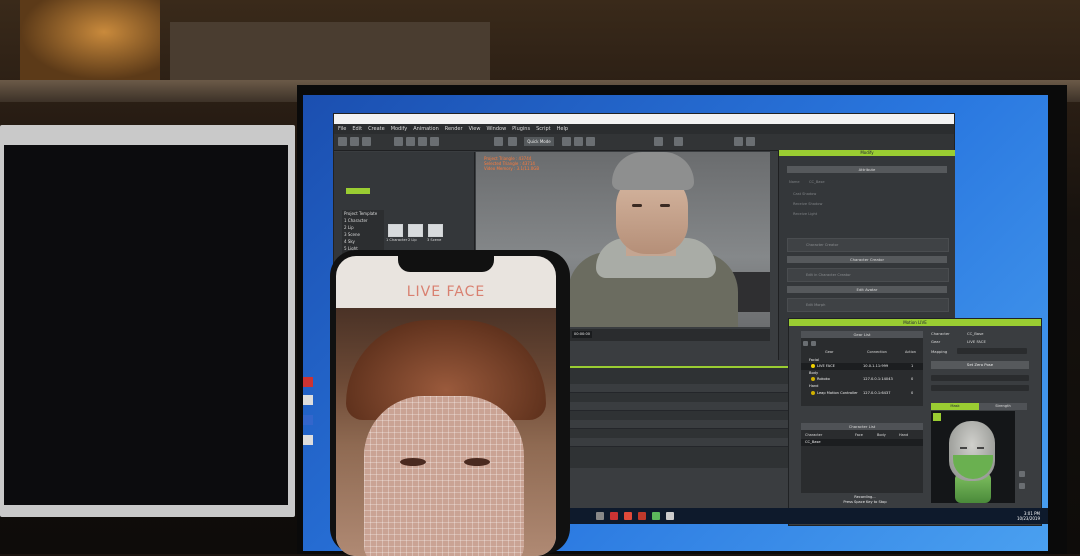  Describe the element at coordinates (308, 420) in the screenshot. I see `desktop-icon-media` at that location.